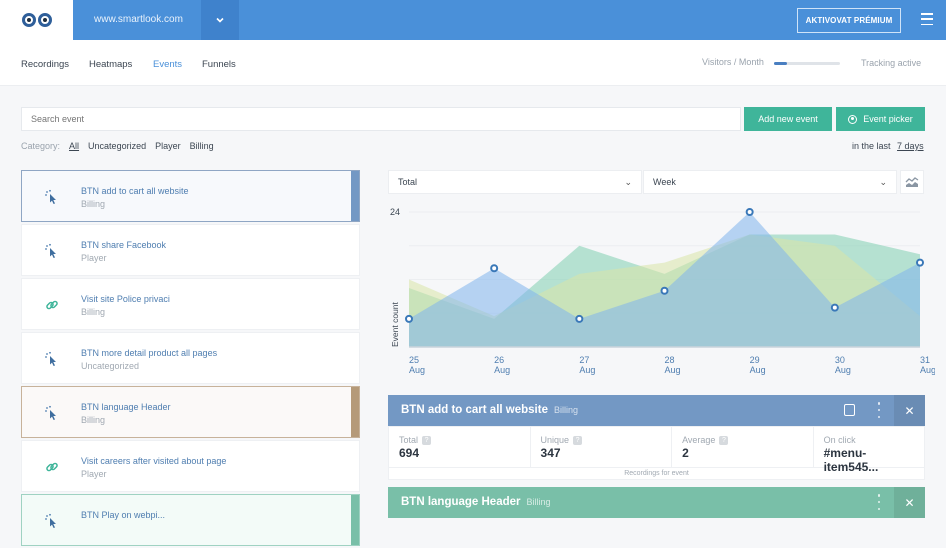  I want to click on x-tick-label-day: 30, so click(840, 360).